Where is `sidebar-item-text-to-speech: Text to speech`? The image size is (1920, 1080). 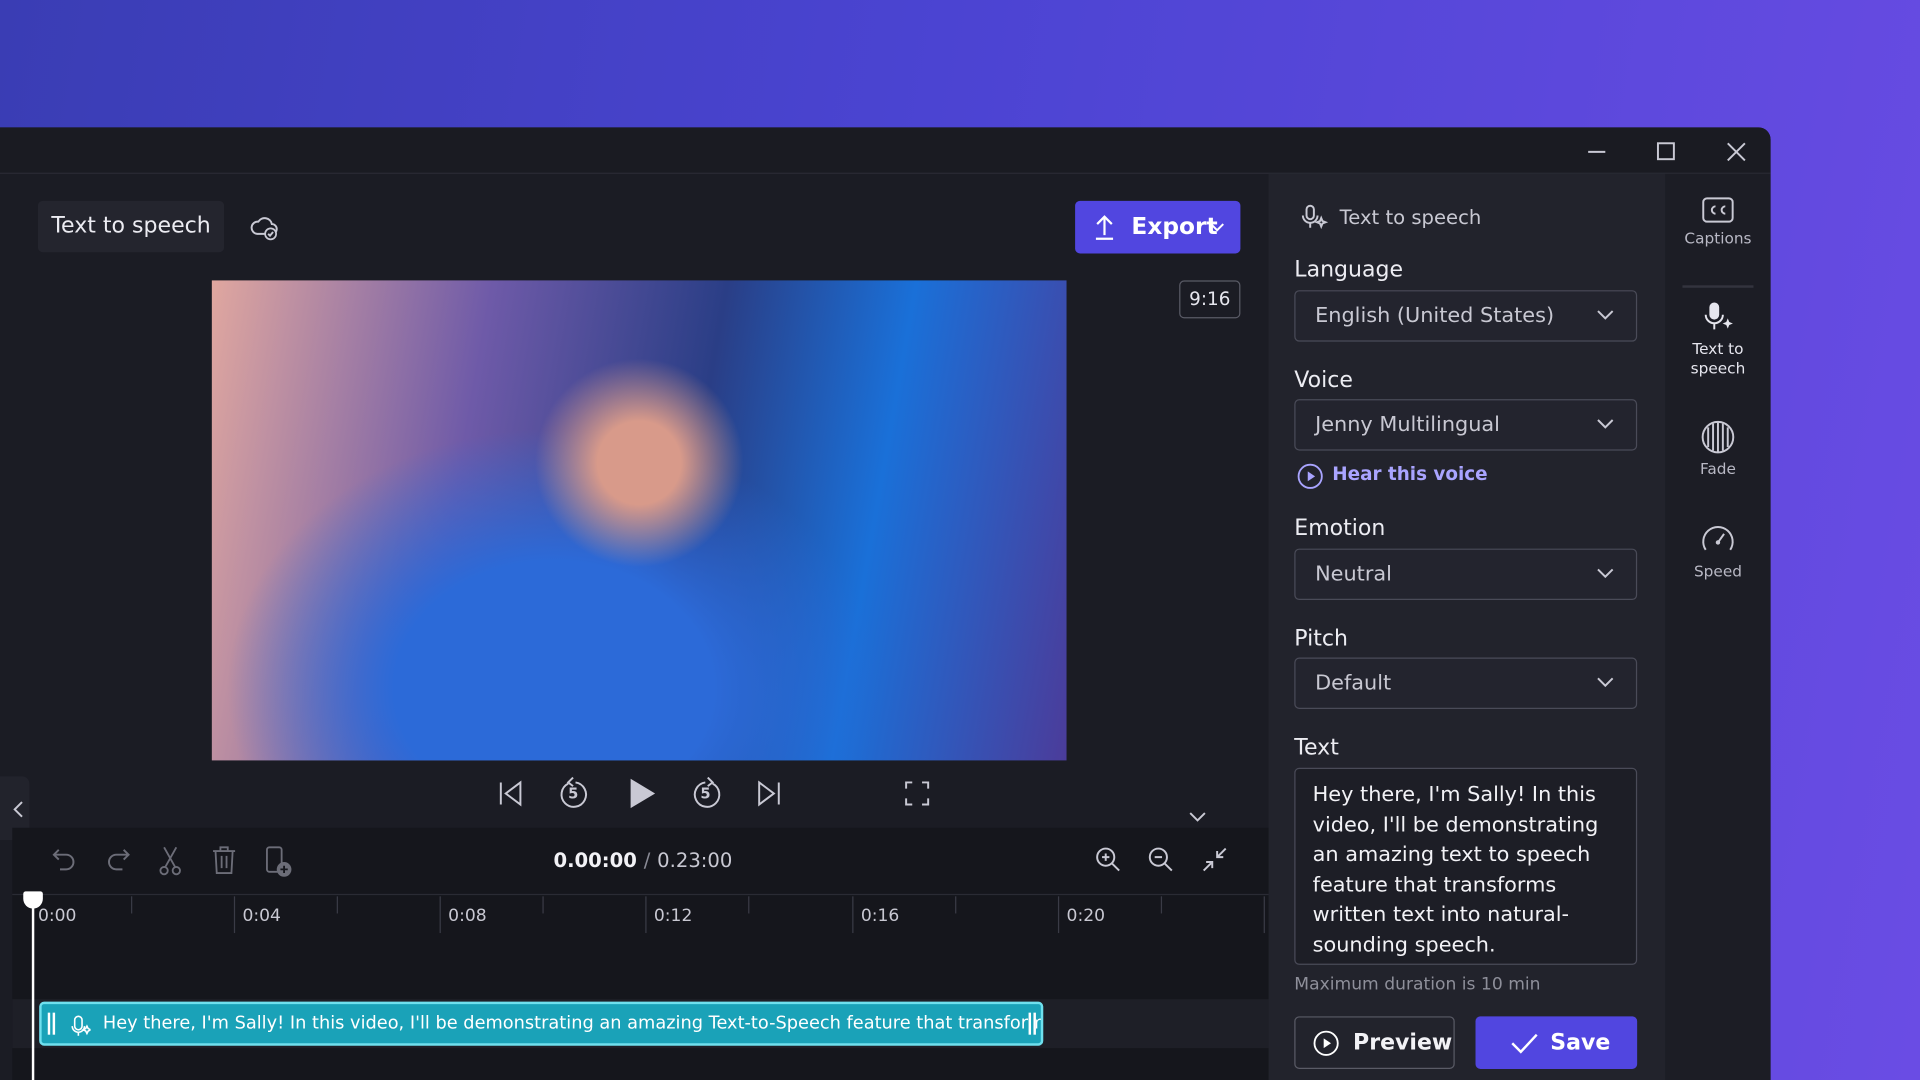 sidebar-item-text-to-speech: Text to speech is located at coordinates (1717, 348).